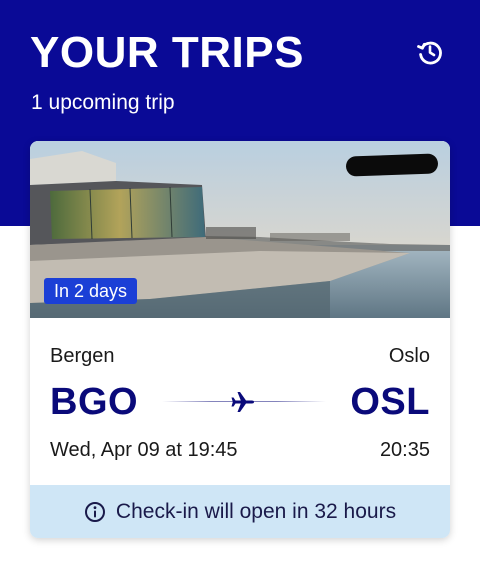 Image resolution: width=480 pixels, height=571 pixels. What do you see at coordinates (242, 402) in the screenshot?
I see `airplane-icon` at bounding box center [242, 402].